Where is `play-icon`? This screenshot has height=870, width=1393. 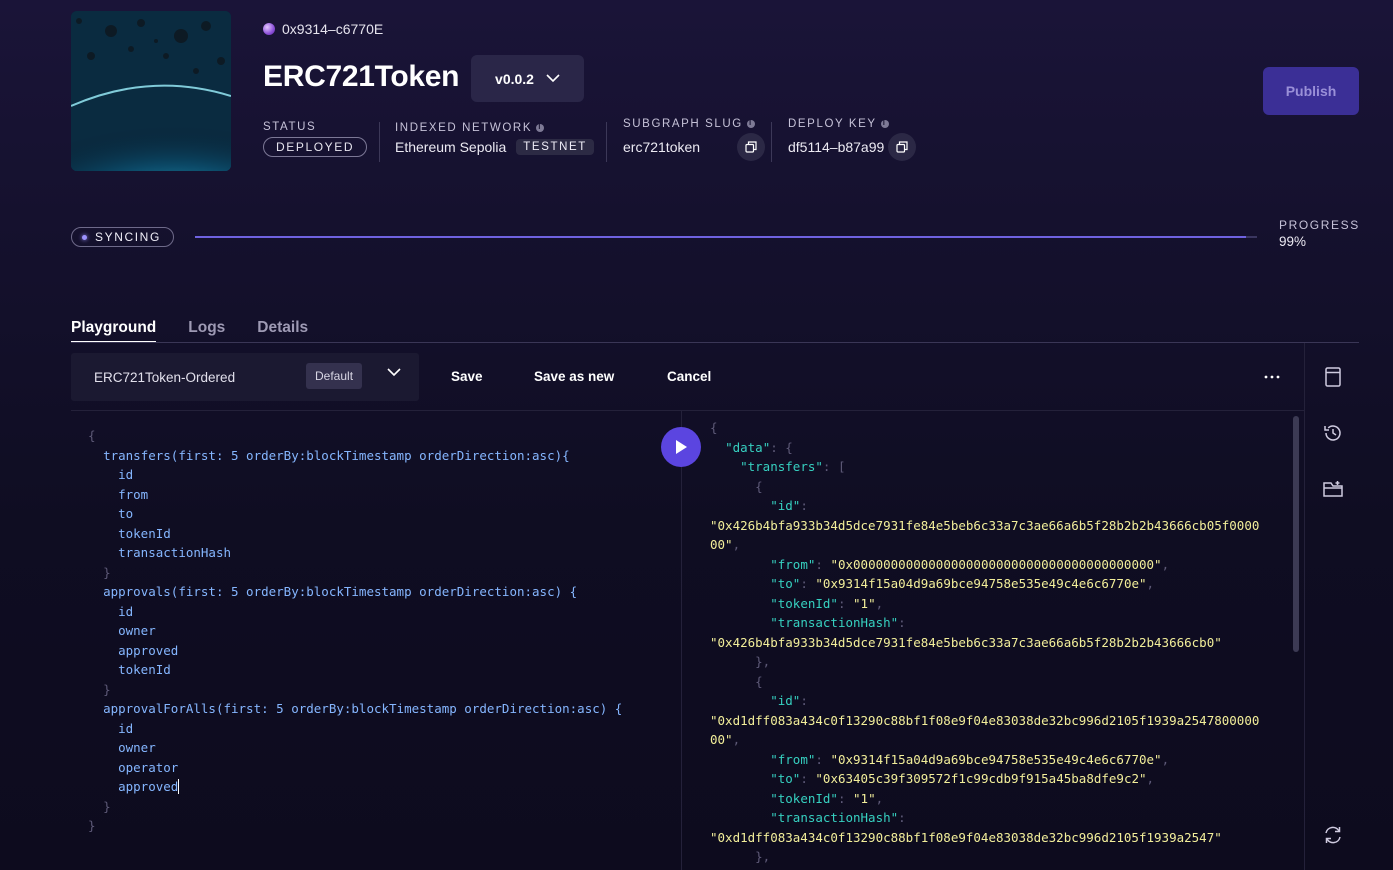 play-icon is located at coordinates (681, 447).